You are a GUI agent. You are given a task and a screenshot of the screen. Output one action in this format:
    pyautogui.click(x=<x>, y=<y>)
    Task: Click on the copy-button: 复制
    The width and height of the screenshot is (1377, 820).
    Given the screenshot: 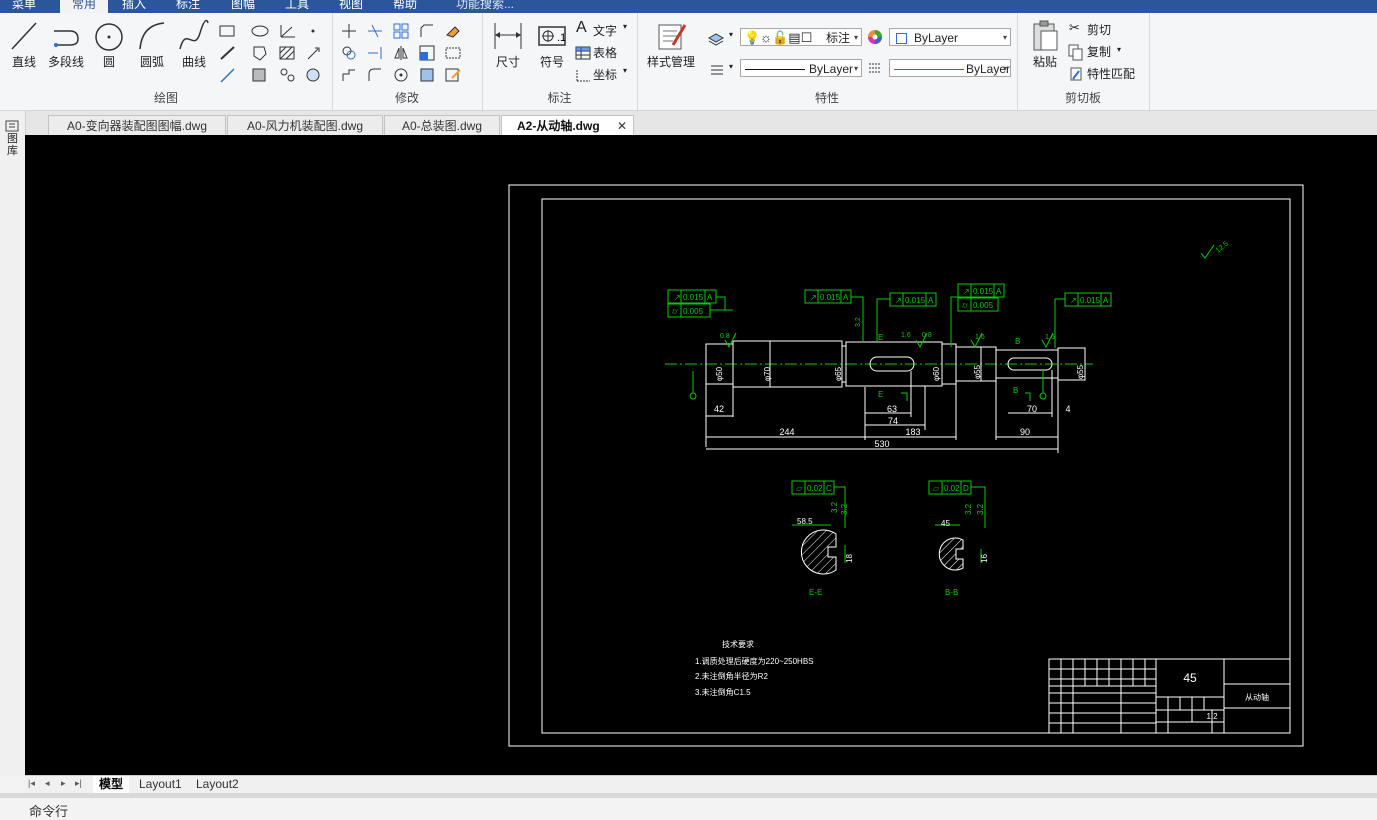 What is the action you would take?
    pyautogui.click(x=1099, y=51)
    